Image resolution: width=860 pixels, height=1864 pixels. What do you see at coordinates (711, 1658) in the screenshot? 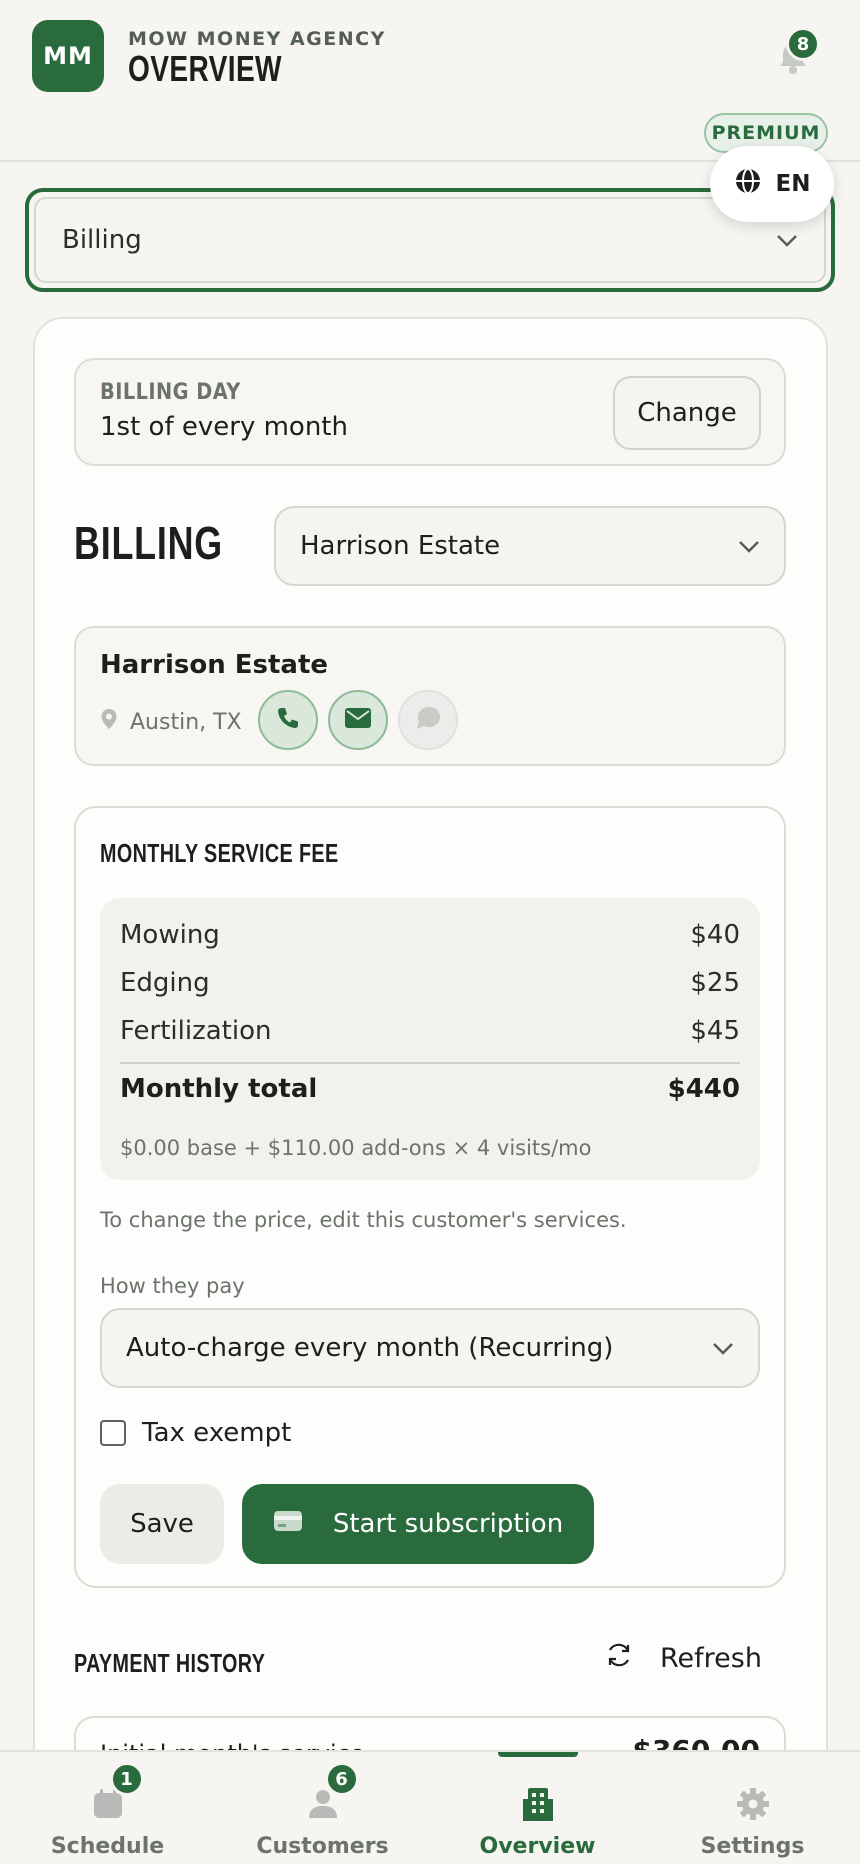
I see `refresh-label: Refresh` at bounding box center [711, 1658].